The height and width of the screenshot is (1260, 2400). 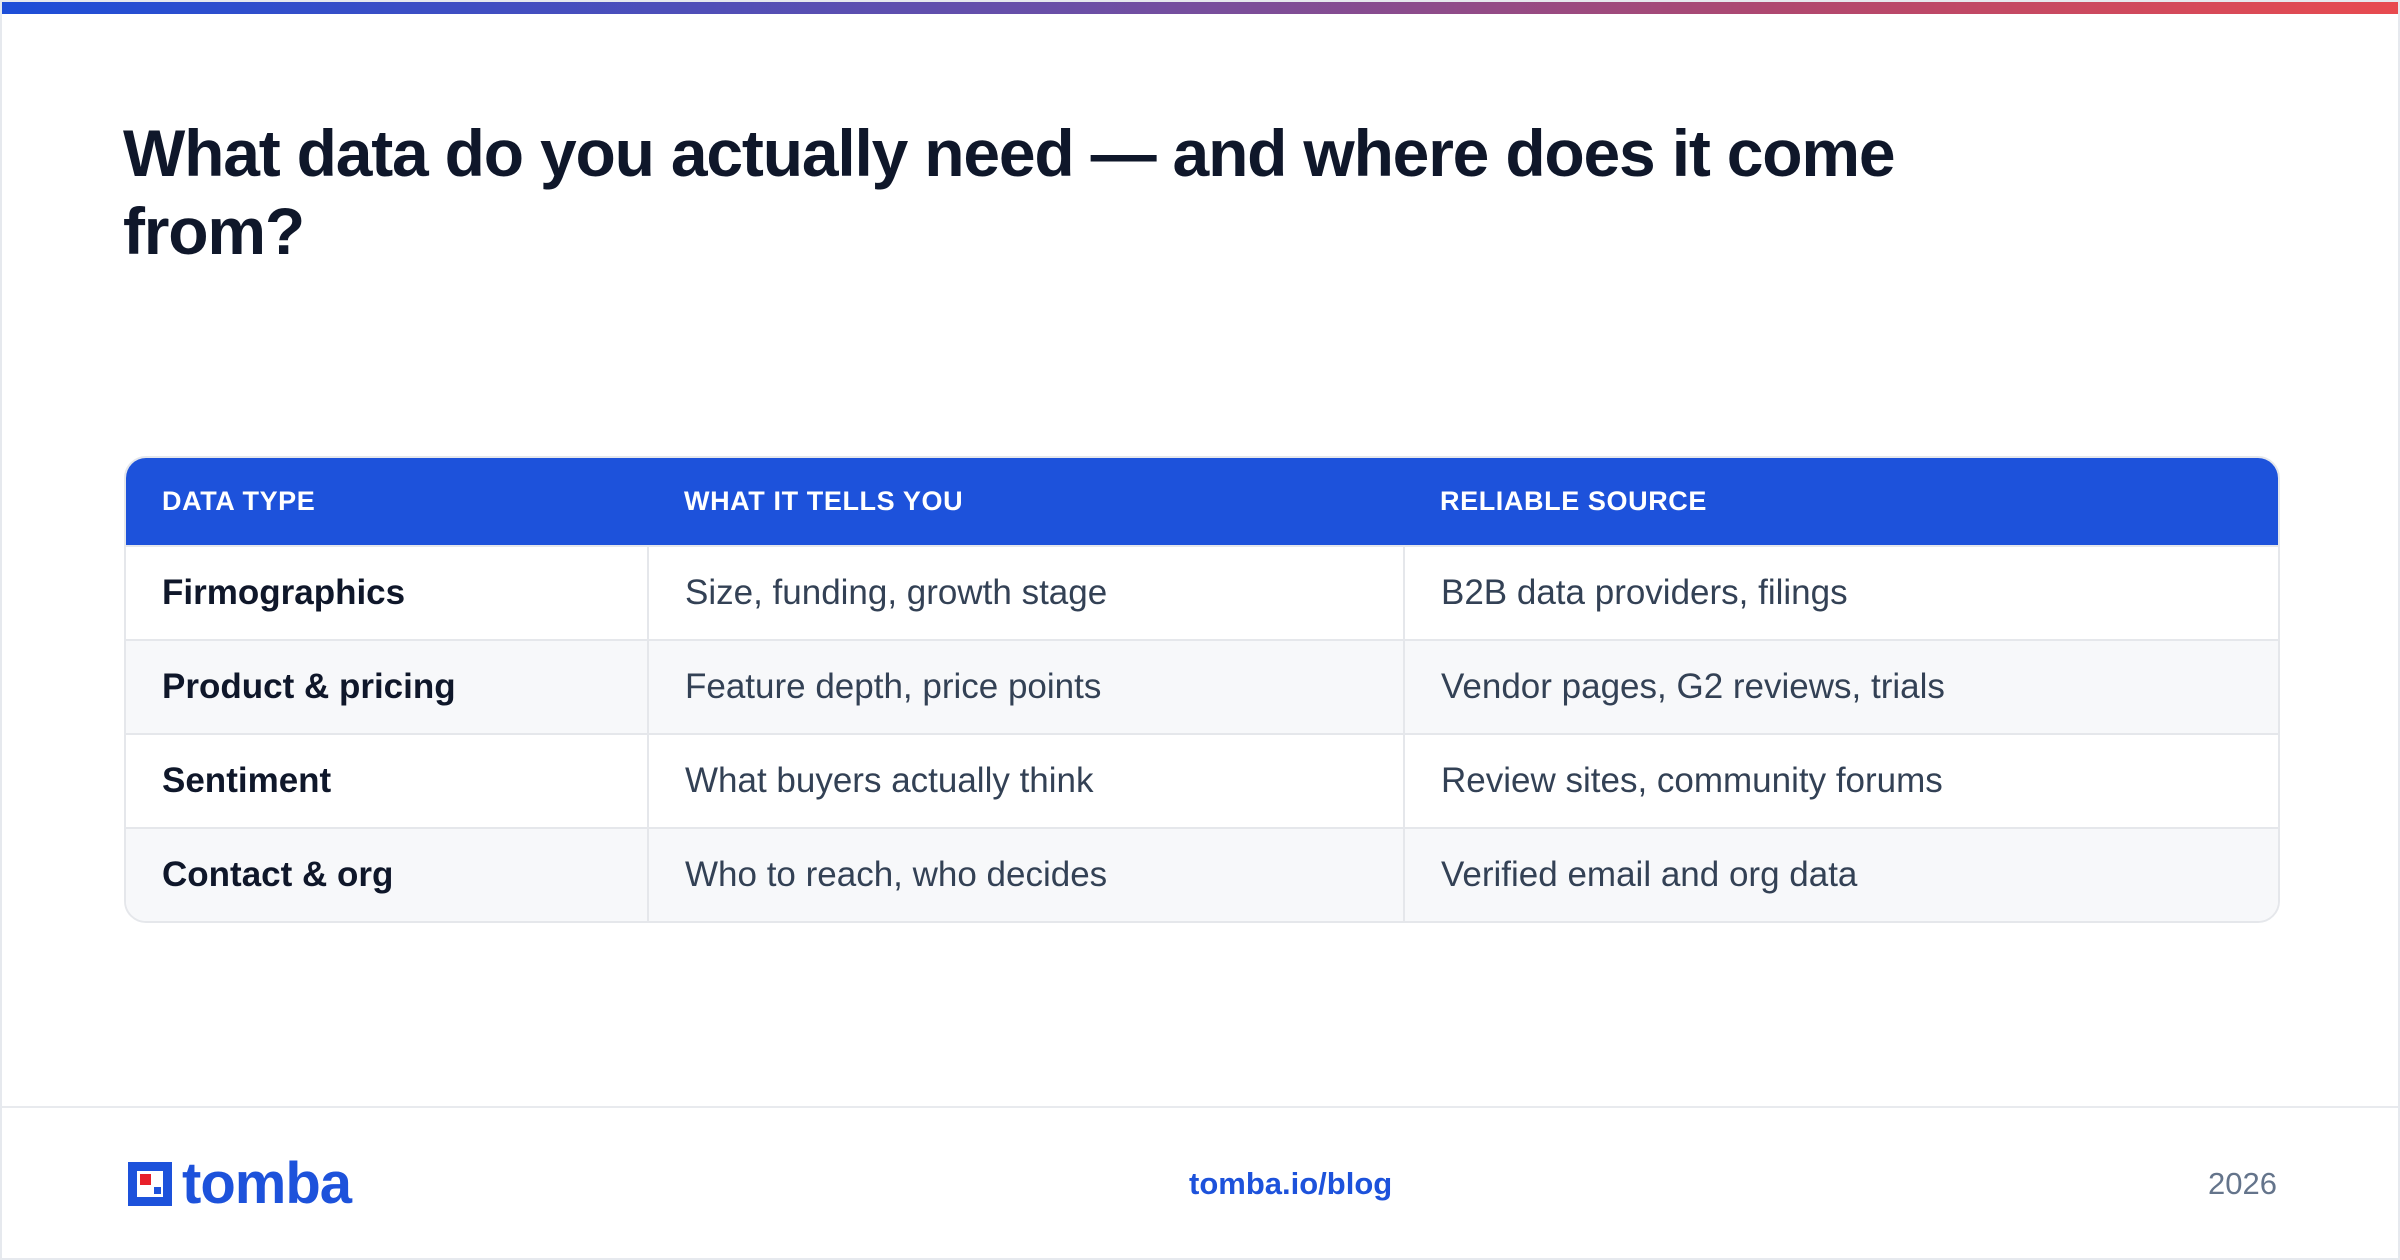 What do you see at coordinates (1200, 1107) in the screenshot?
I see `footer-divider` at bounding box center [1200, 1107].